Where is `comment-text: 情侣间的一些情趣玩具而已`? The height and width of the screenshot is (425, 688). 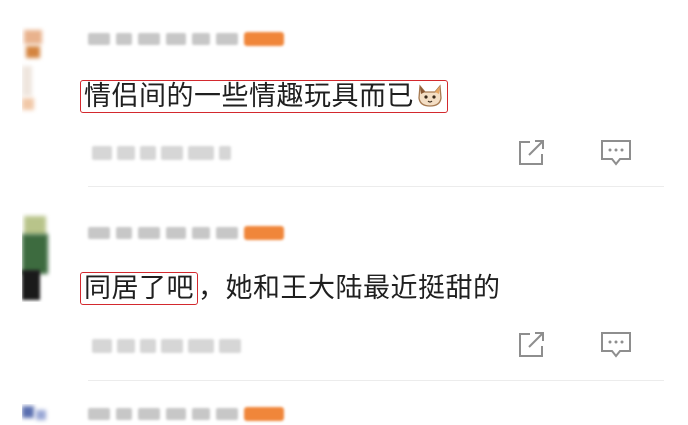 comment-text: 情侣间的一些情趣玩具而已 is located at coordinates (264, 93).